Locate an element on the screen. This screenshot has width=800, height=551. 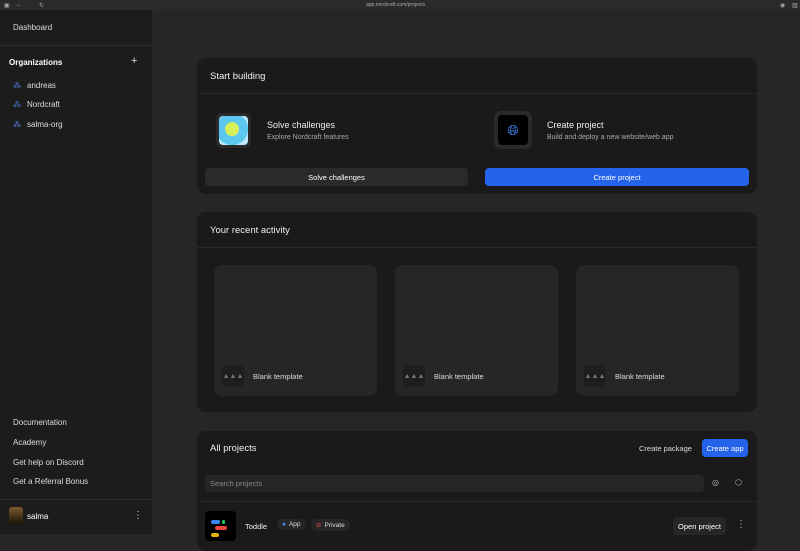
sidebar-org-nordcraft: ⁂ Nordcraft is located at coordinates (36, 104).